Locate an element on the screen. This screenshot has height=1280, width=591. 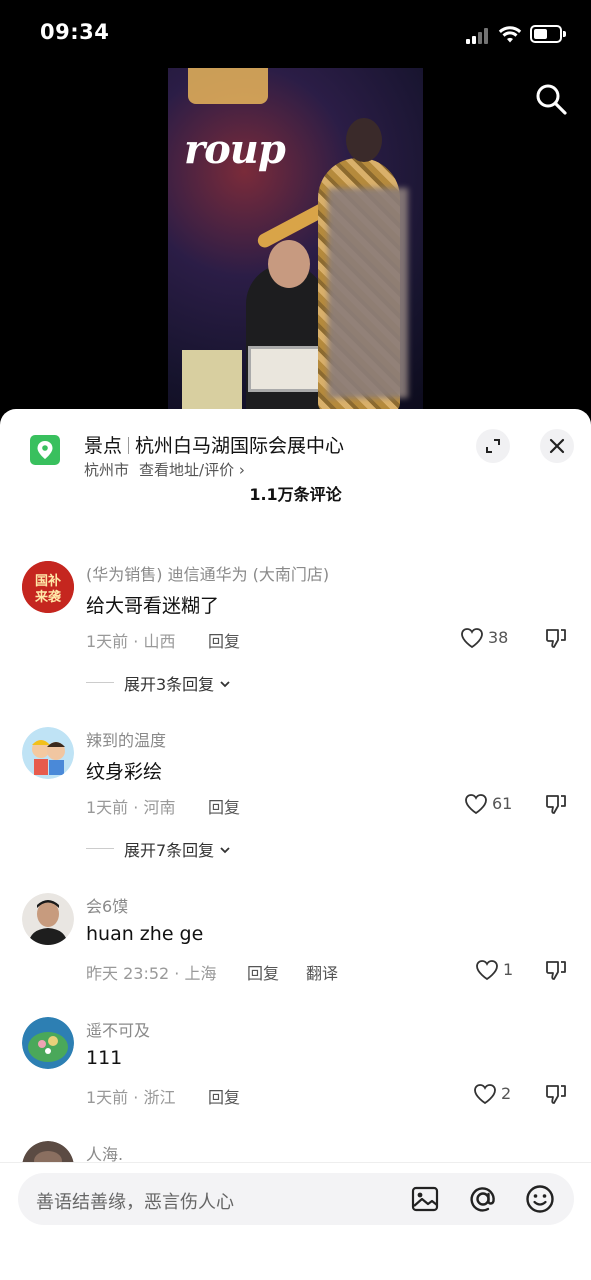
location-name: 杭州白马湖国际会展中心 is located at coordinates (240, 446).